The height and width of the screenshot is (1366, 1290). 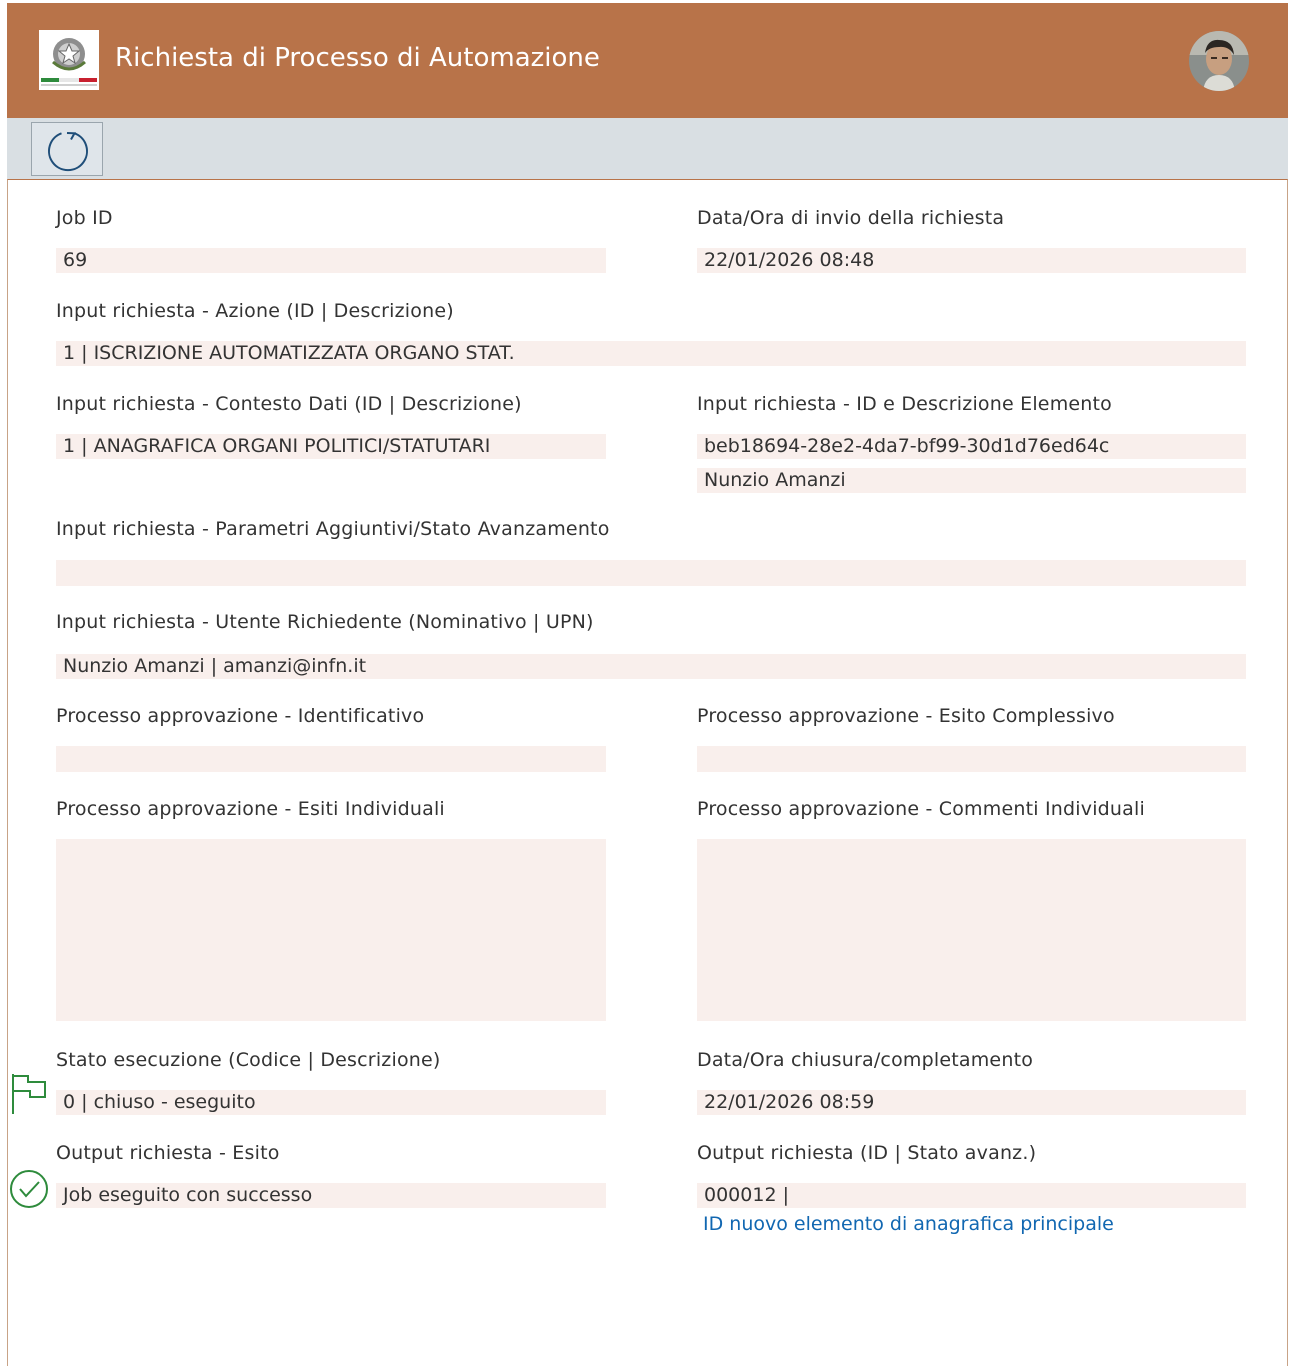 What do you see at coordinates (29, 1191) in the screenshot?
I see `check-circle-icon` at bounding box center [29, 1191].